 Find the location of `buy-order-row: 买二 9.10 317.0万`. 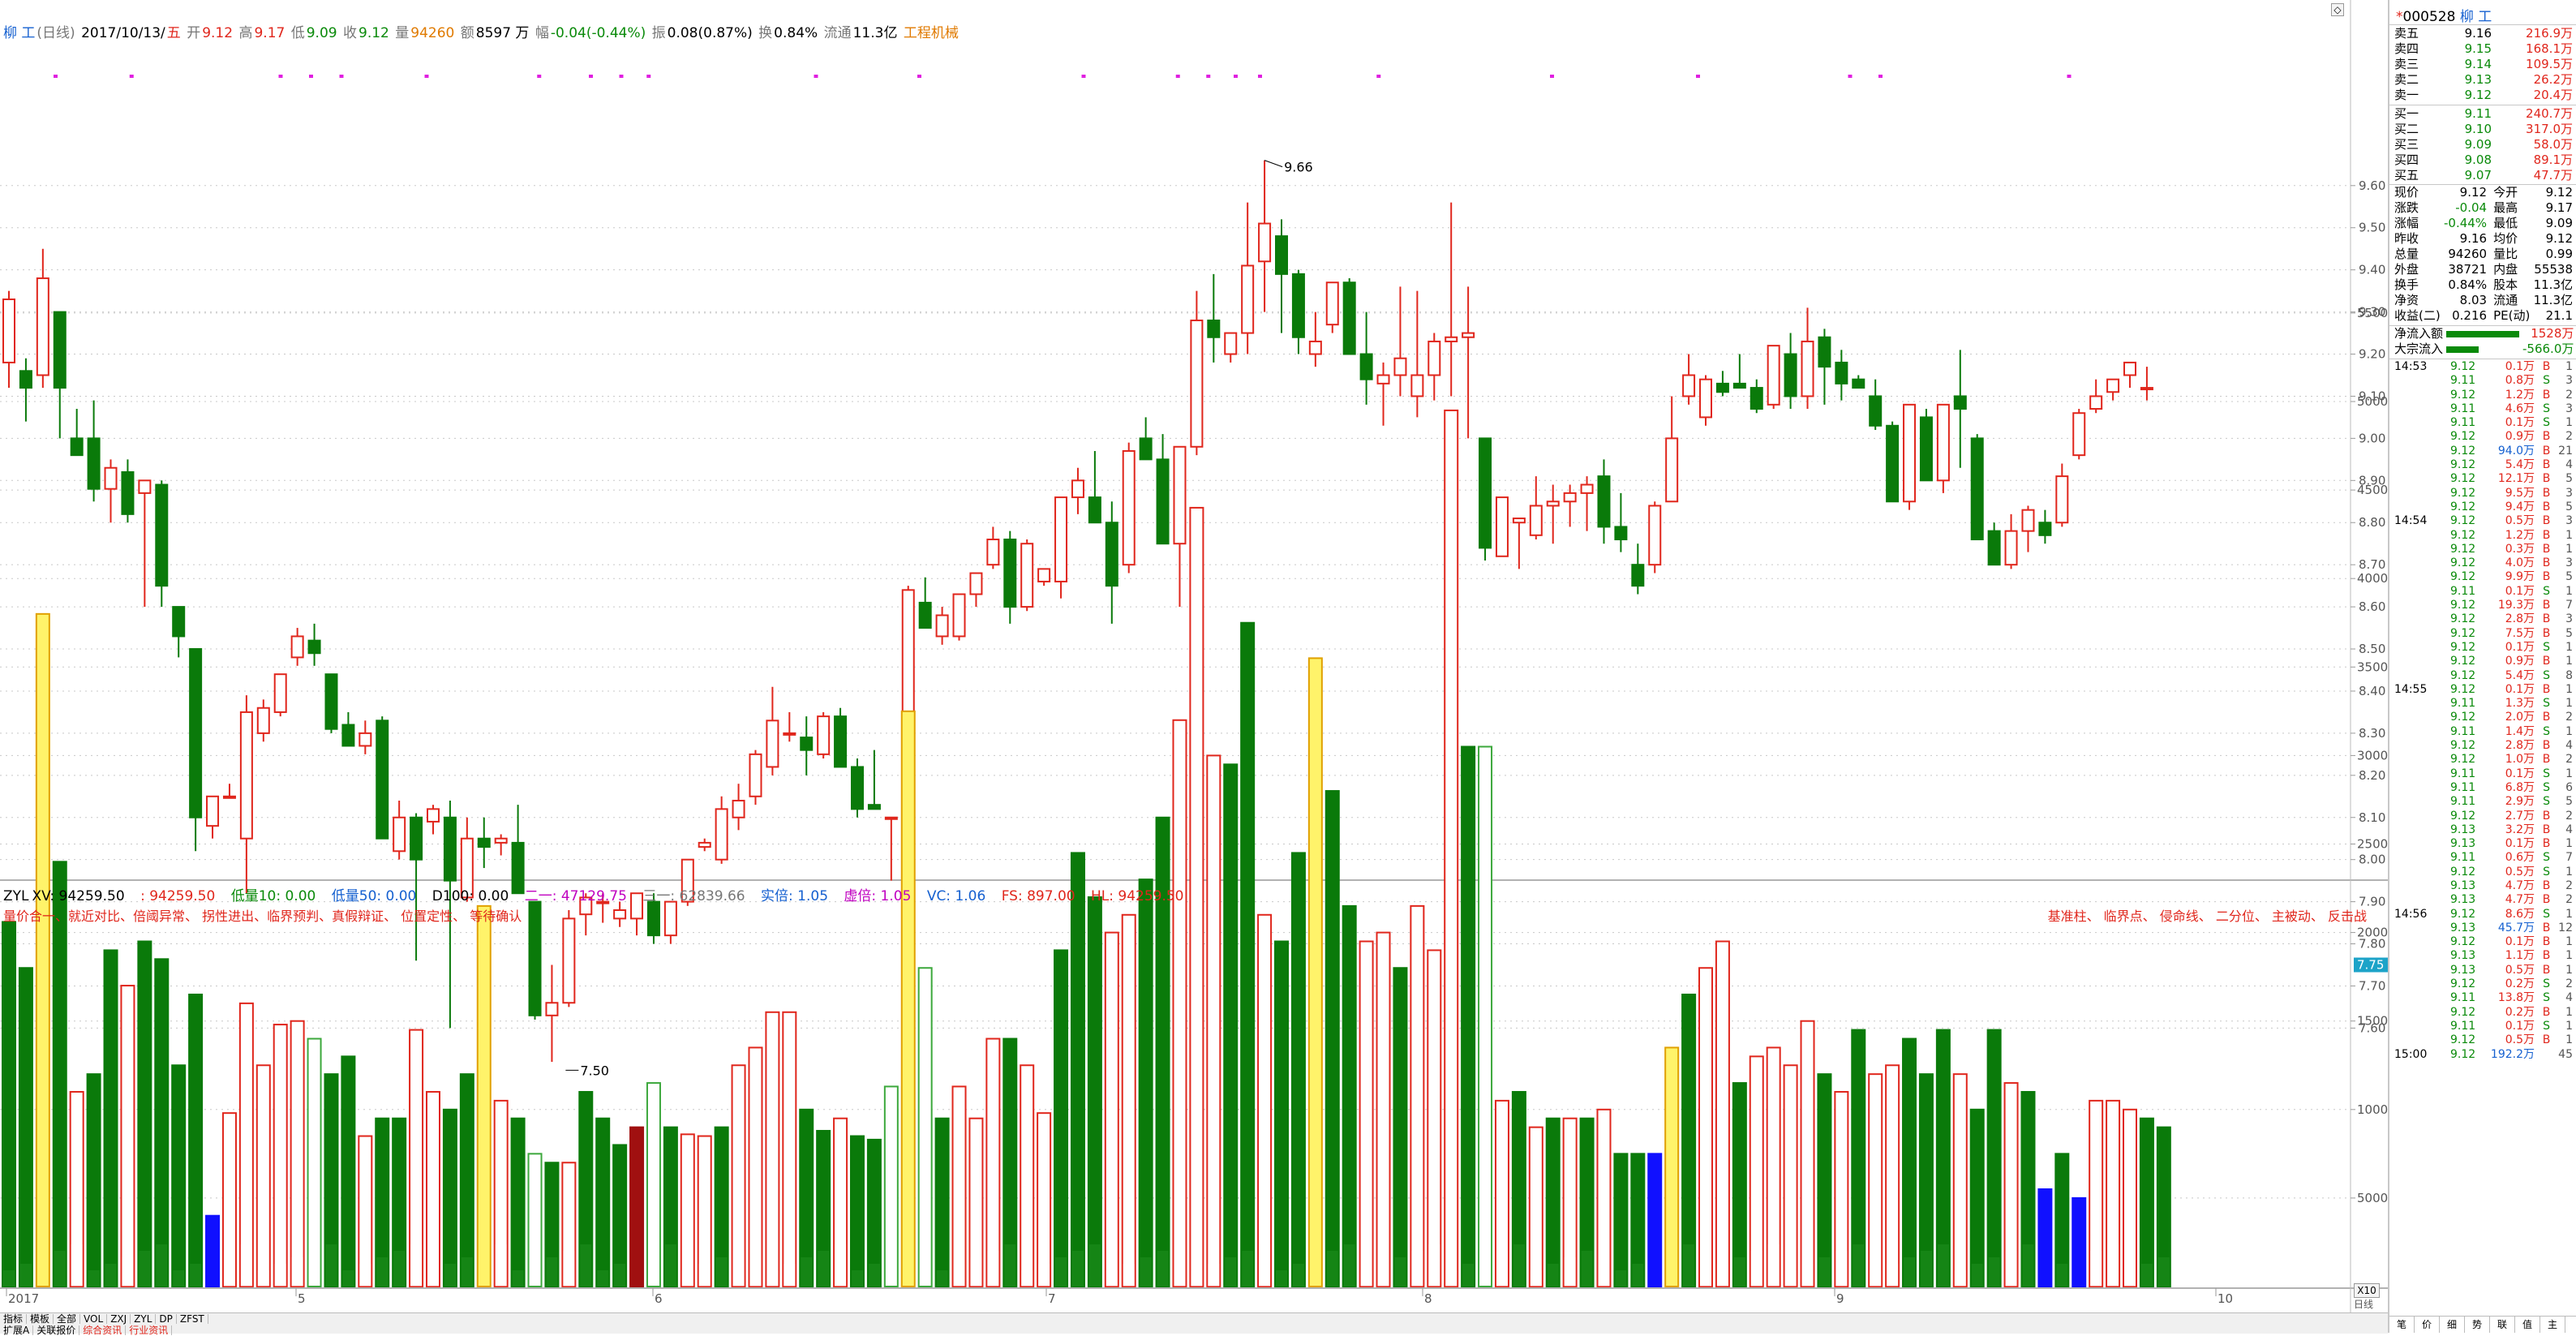

buy-order-row: 买二 9.10 317.0万 is located at coordinates (2483, 129).